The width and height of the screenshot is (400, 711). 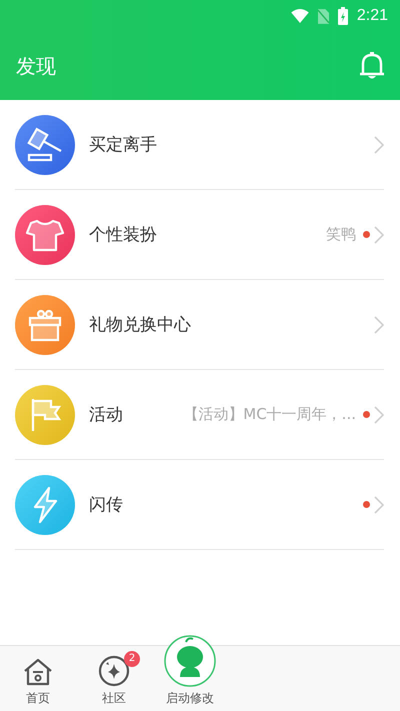 What do you see at coordinates (343, 16) in the screenshot?
I see `battery-icon` at bounding box center [343, 16].